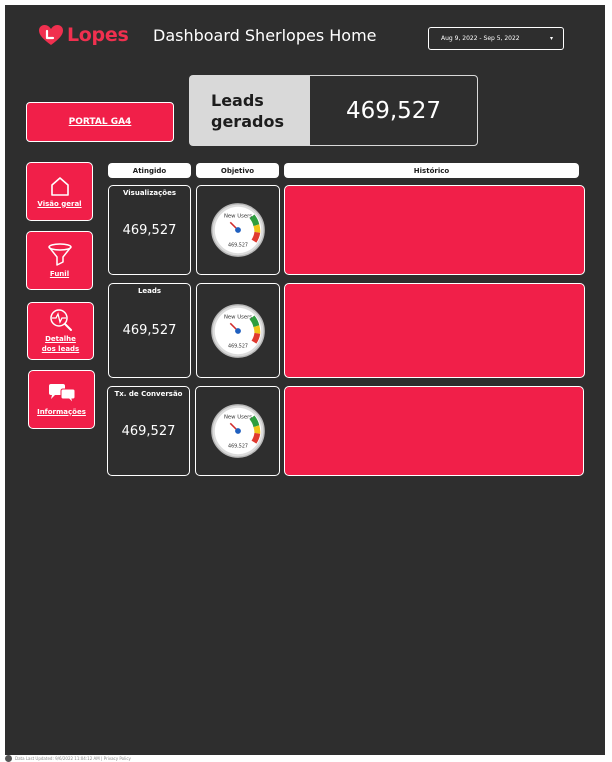 This screenshot has height=762, width=612. What do you see at coordinates (434, 230) in the screenshot?
I see `history-chart-visualizacoes` at bounding box center [434, 230].